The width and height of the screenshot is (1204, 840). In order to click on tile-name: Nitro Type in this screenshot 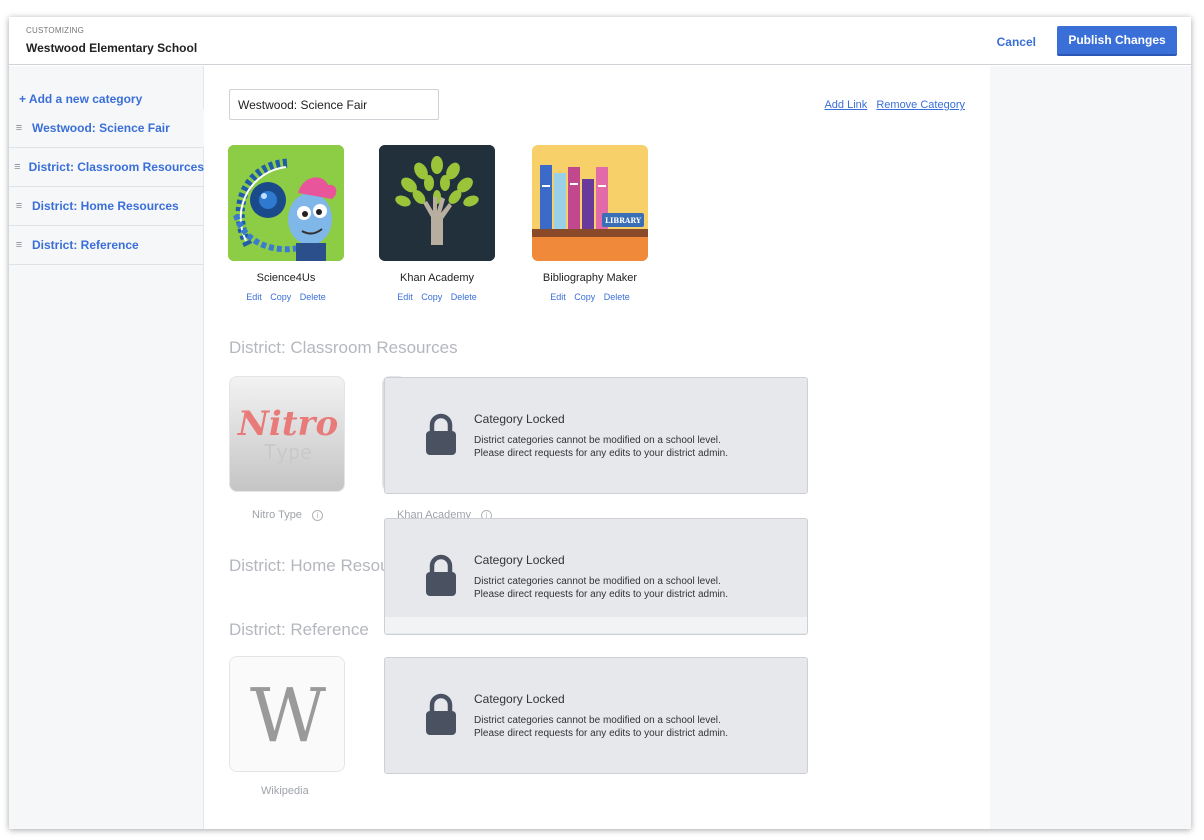, I will do `click(277, 515)`.